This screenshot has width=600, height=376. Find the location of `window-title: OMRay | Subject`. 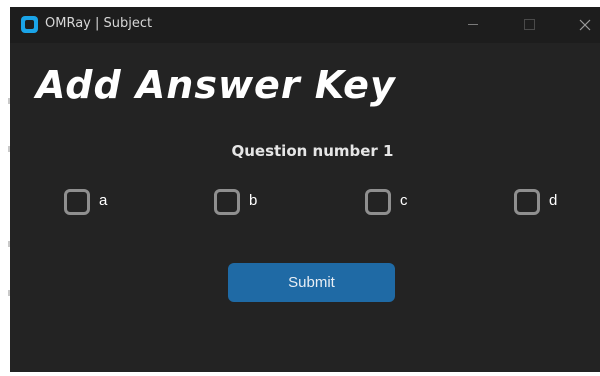

window-title: OMRay | Subject is located at coordinates (99, 23).